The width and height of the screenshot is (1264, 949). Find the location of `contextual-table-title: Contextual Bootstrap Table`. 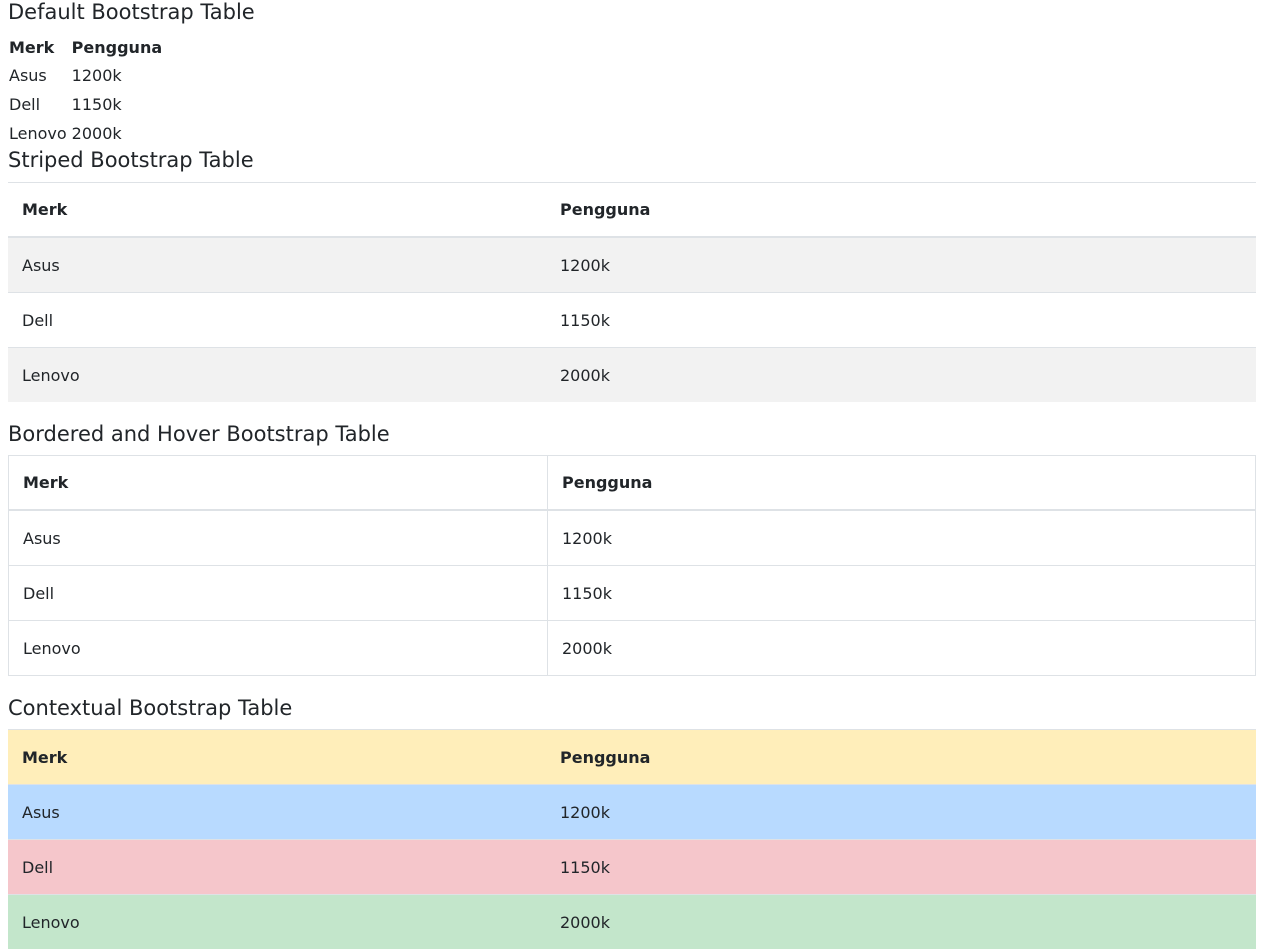

contextual-table-title: Contextual Bootstrap Table is located at coordinates (150, 708).